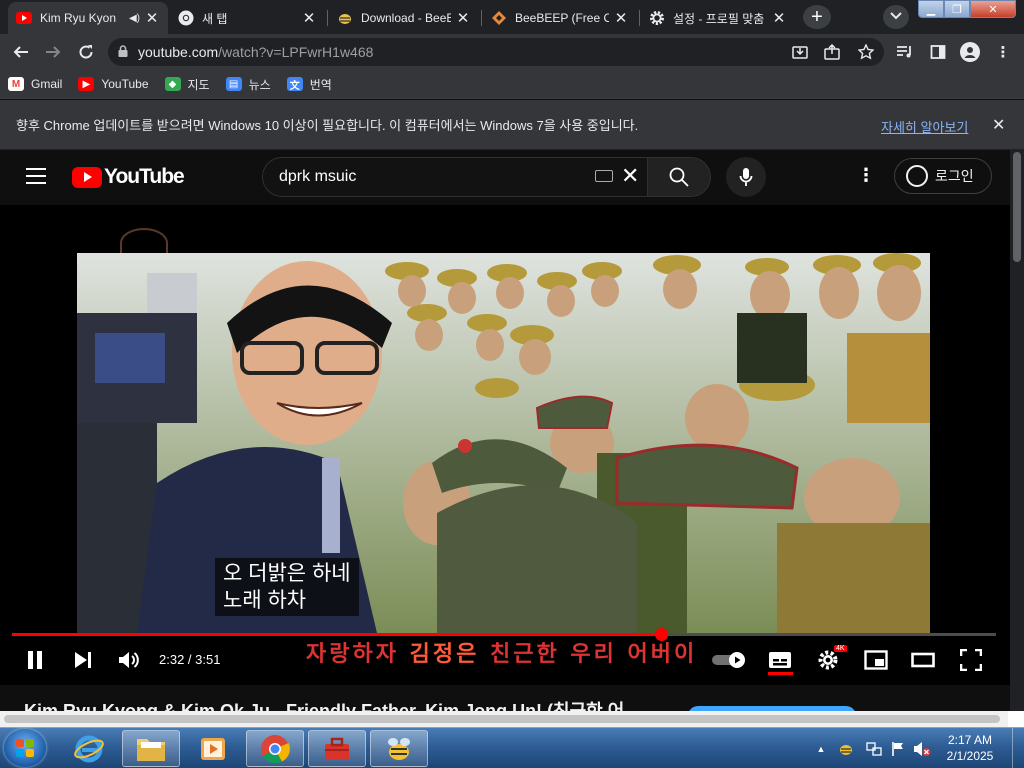 The width and height of the screenshot is (1024, 768). I want to click on tab-download-beebeep: Download - BeeB ✕, so click(404, 18).